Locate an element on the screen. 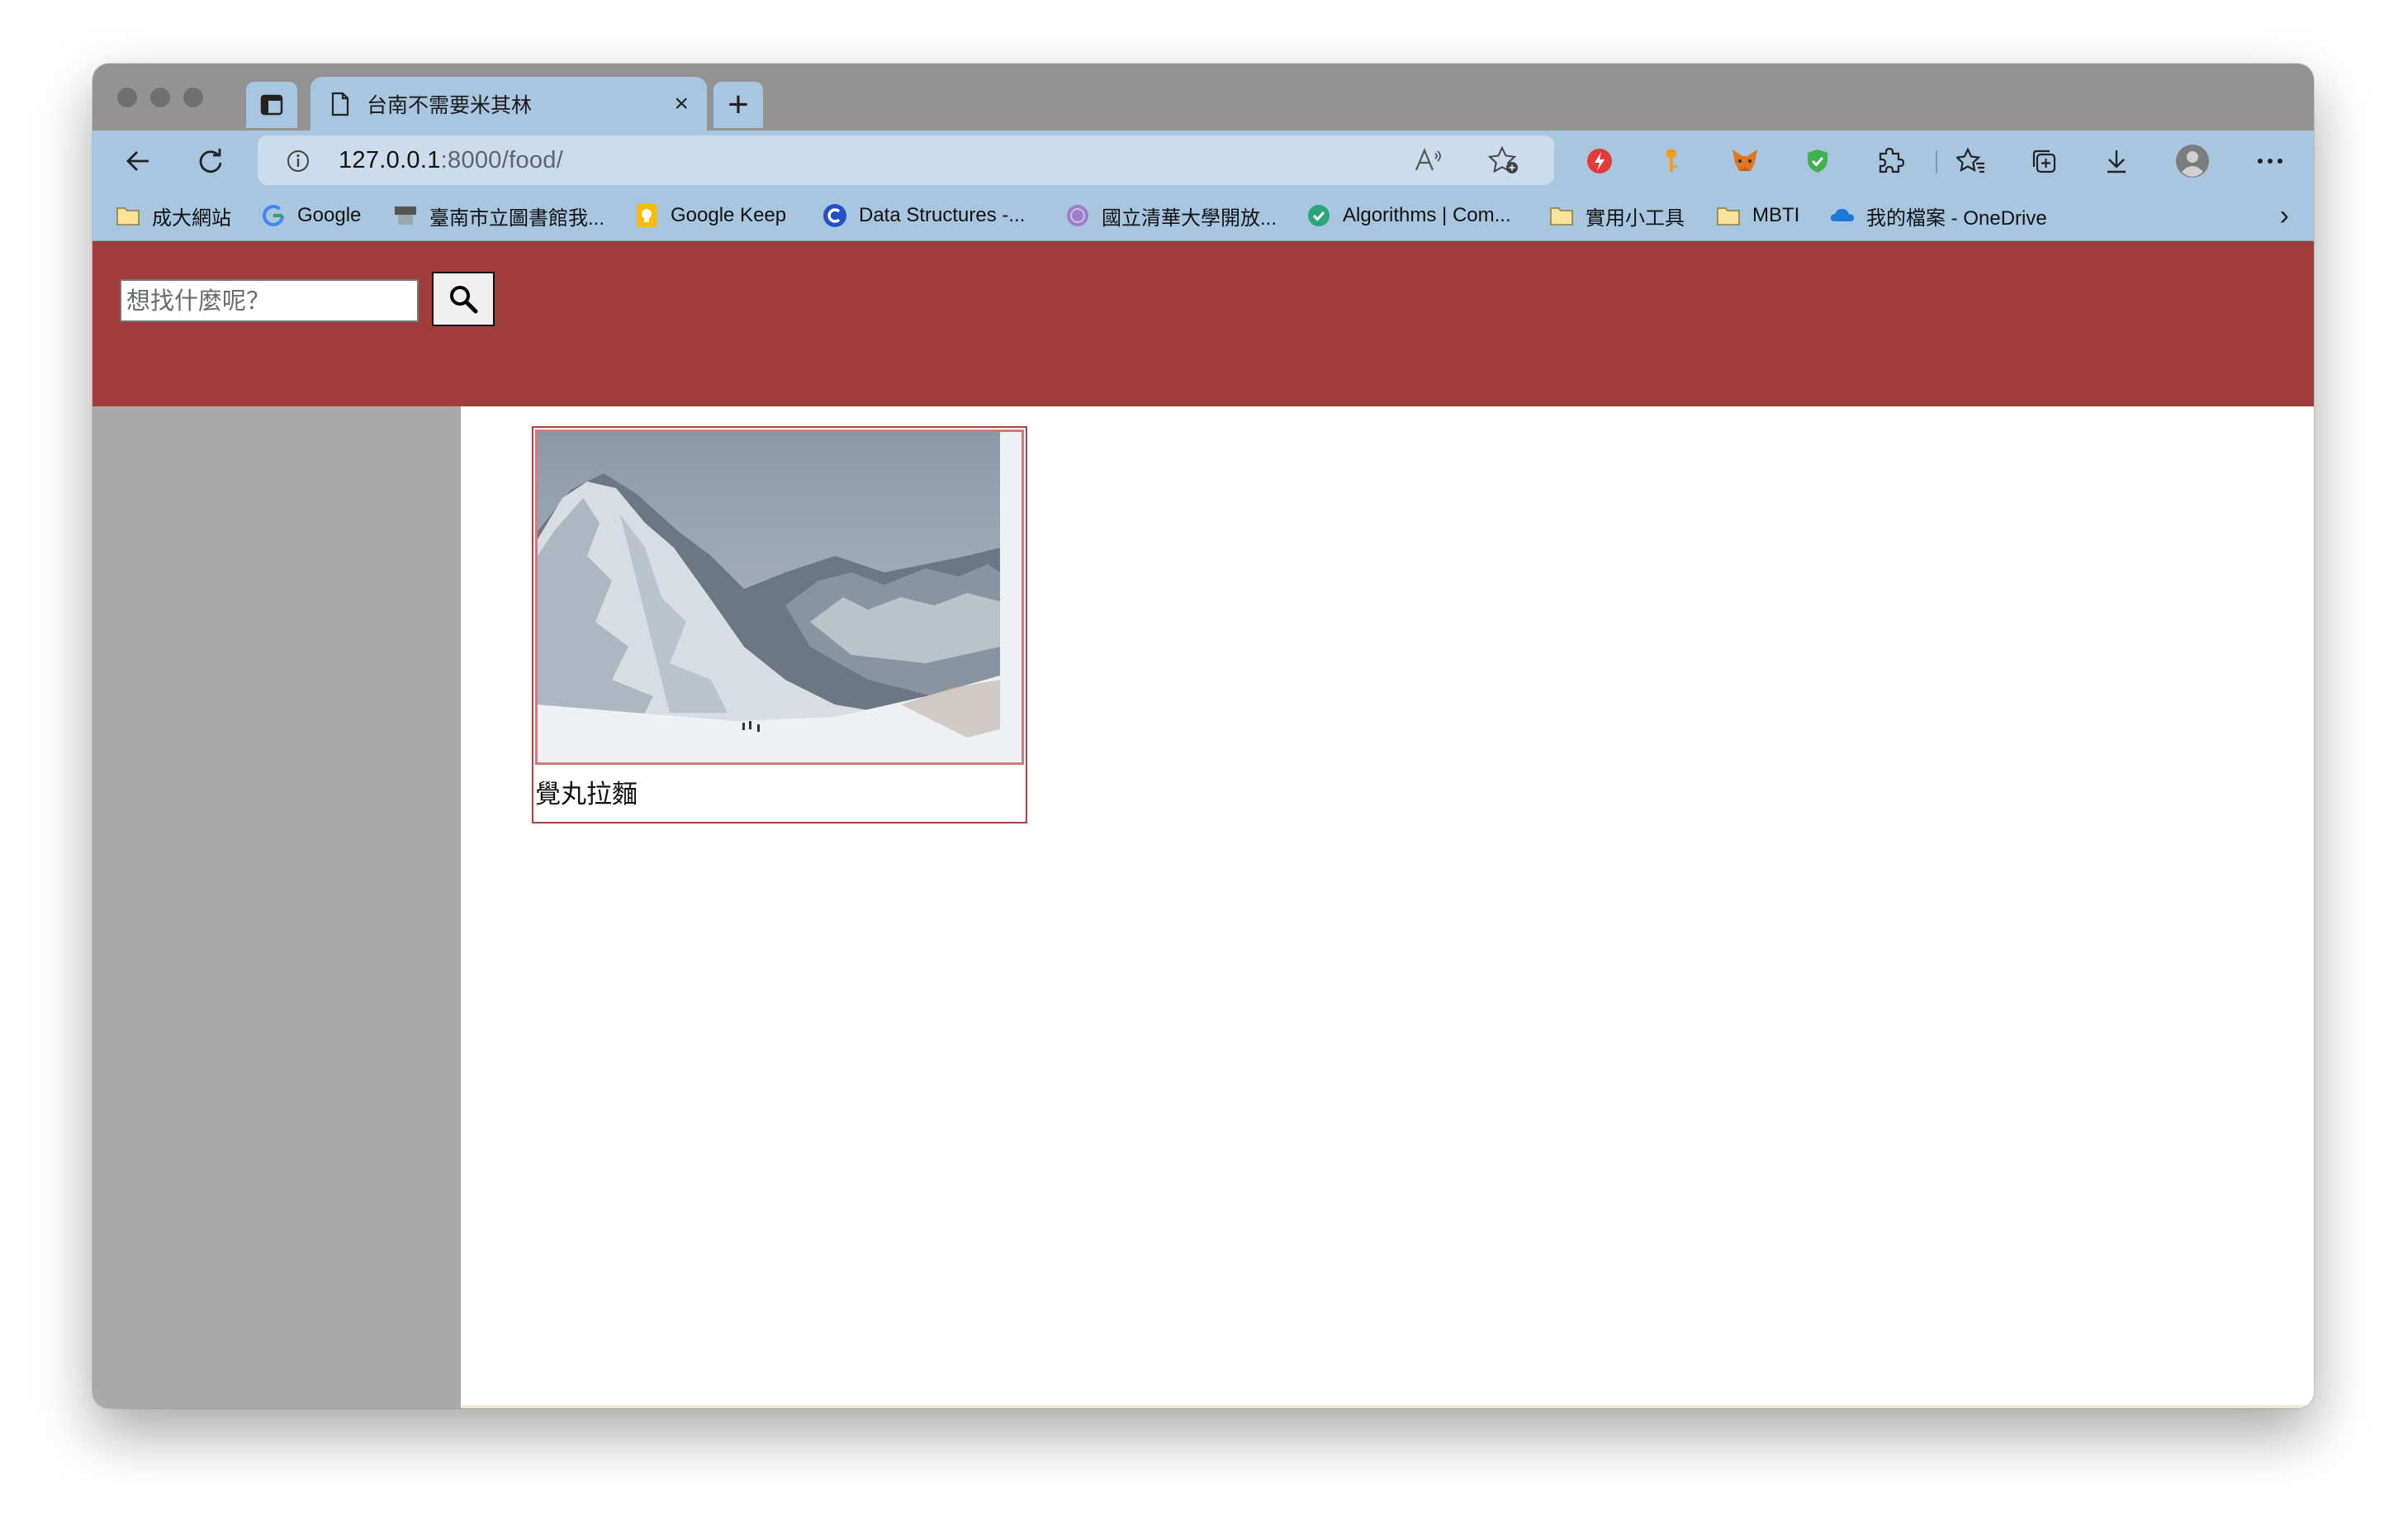 This screenshot has width=2408, height=1533. plus-icon: + is located at coordinates (738, 104).